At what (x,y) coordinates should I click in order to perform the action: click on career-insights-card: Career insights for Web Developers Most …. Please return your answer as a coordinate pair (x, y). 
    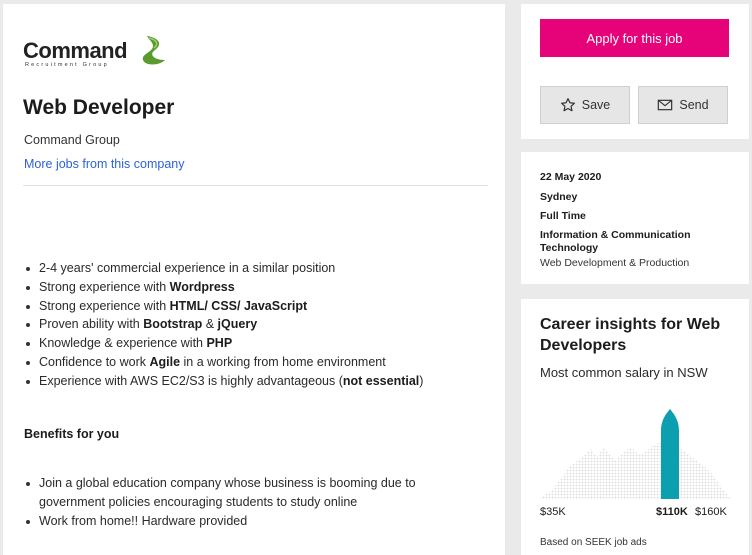
    Looking at the image, I should click on (635, 427).